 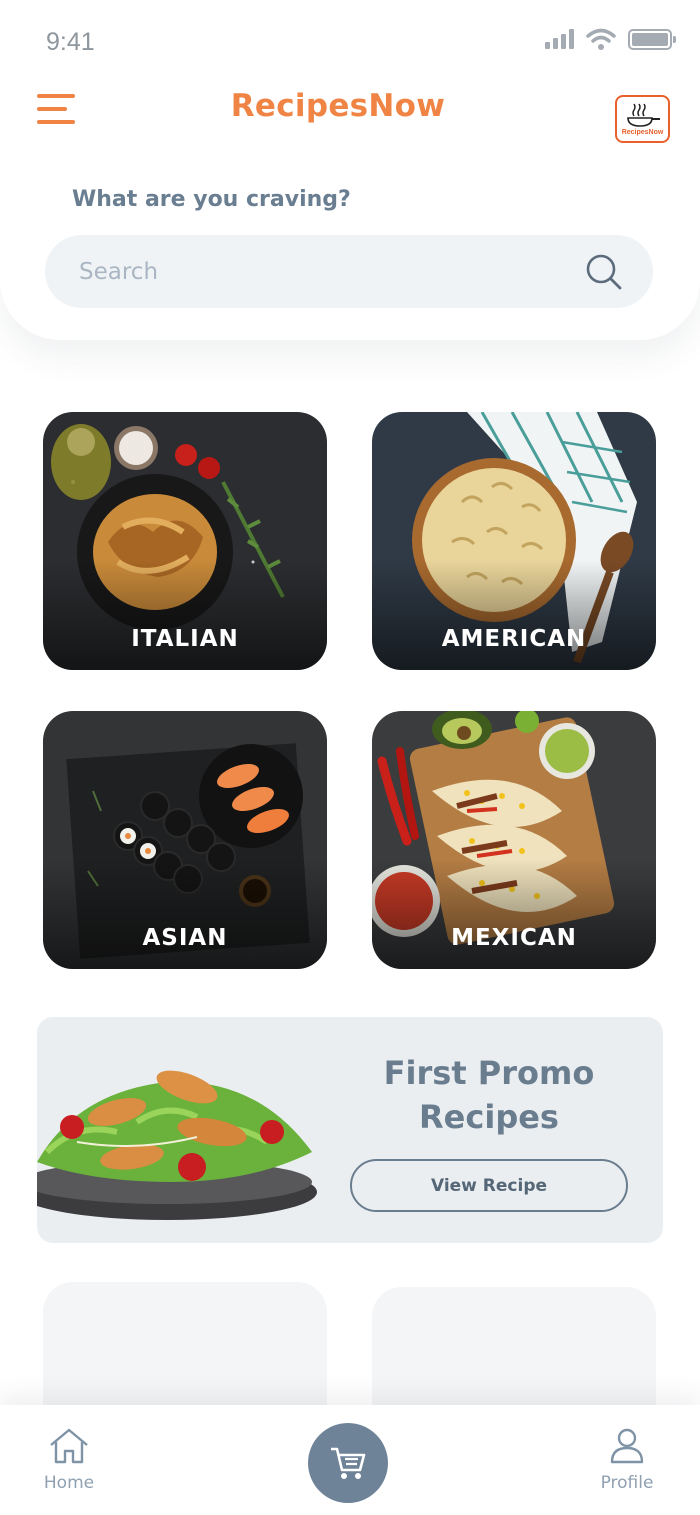 I want to click on nav-profile-label: Profile, so click(x=627, y=1483).